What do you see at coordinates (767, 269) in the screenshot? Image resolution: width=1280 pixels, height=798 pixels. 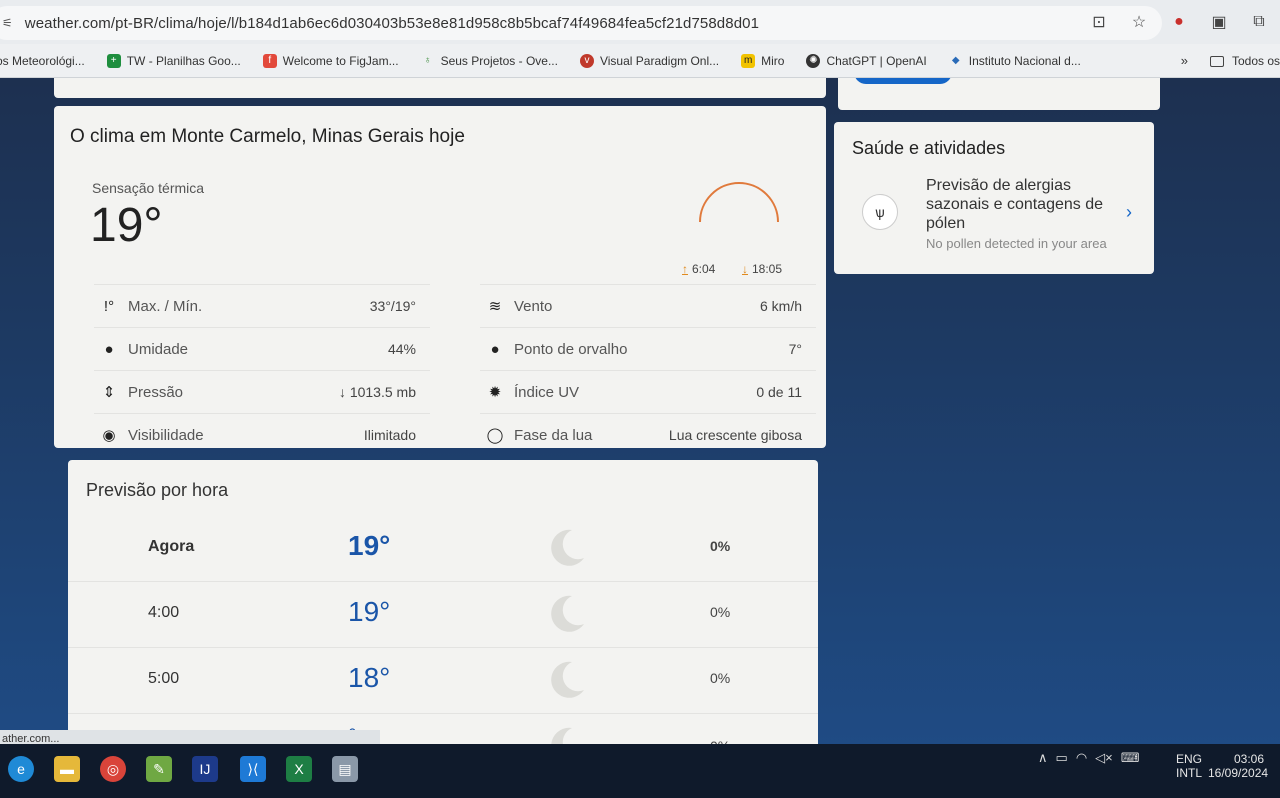 I see `sunset-time: 18:05` at bounding box center [767, 269].